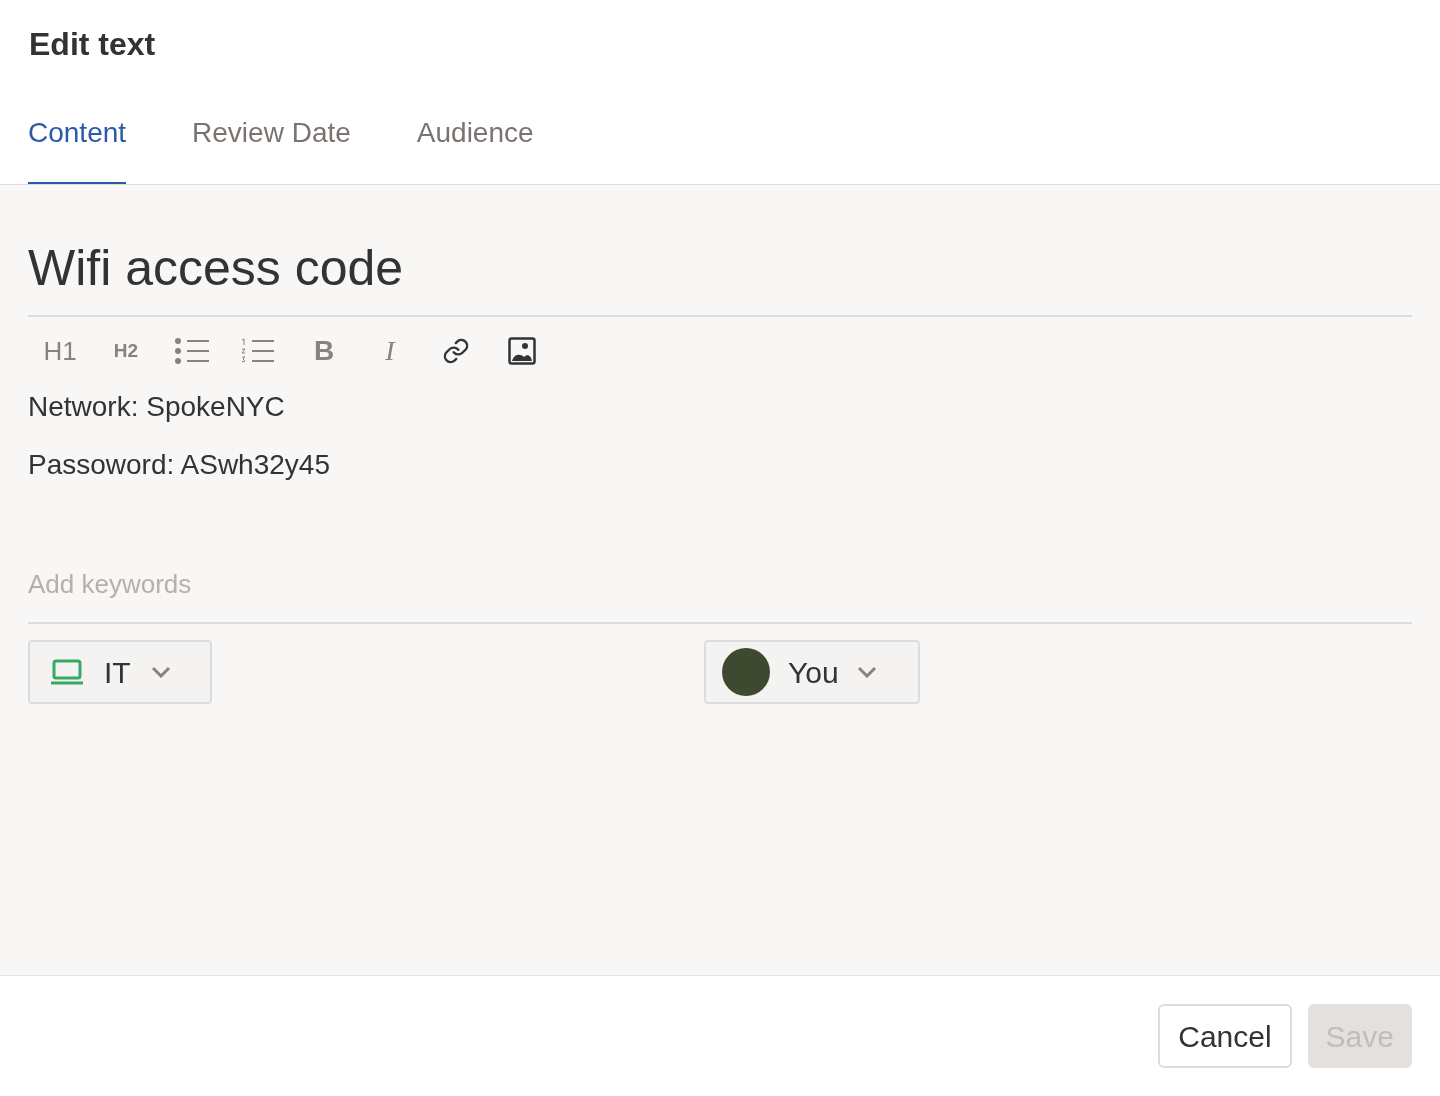 The width and height of the screenshot is (1440, 1096). Describe the element at coordinates (67, 672) in the screenshot. I see `laptop-icon` at that location.